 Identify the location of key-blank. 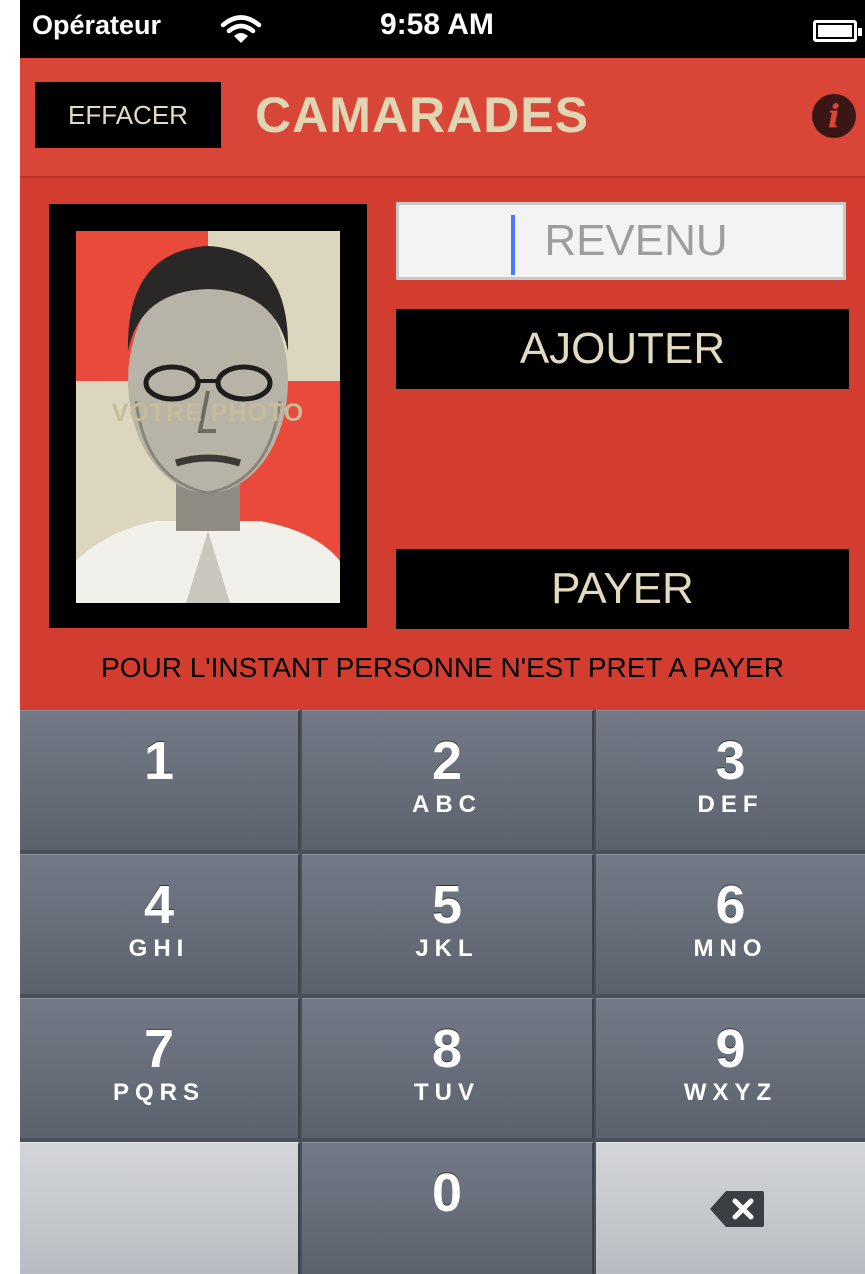
(160, 1208).